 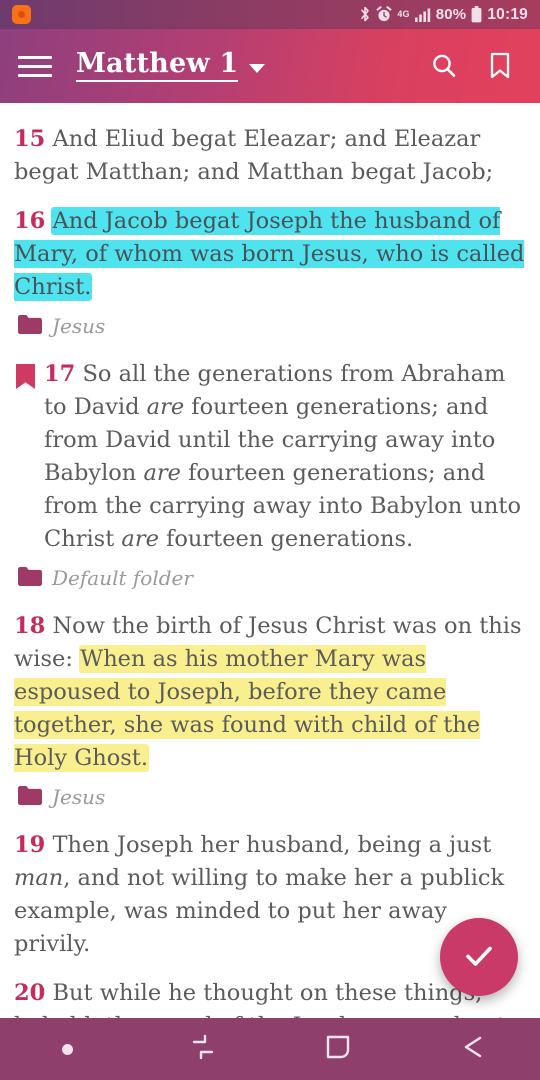 What do you see at coordinates (30, 626) in the screenshot?
I see `verse-number: 18` at bounding box center [30, 626].